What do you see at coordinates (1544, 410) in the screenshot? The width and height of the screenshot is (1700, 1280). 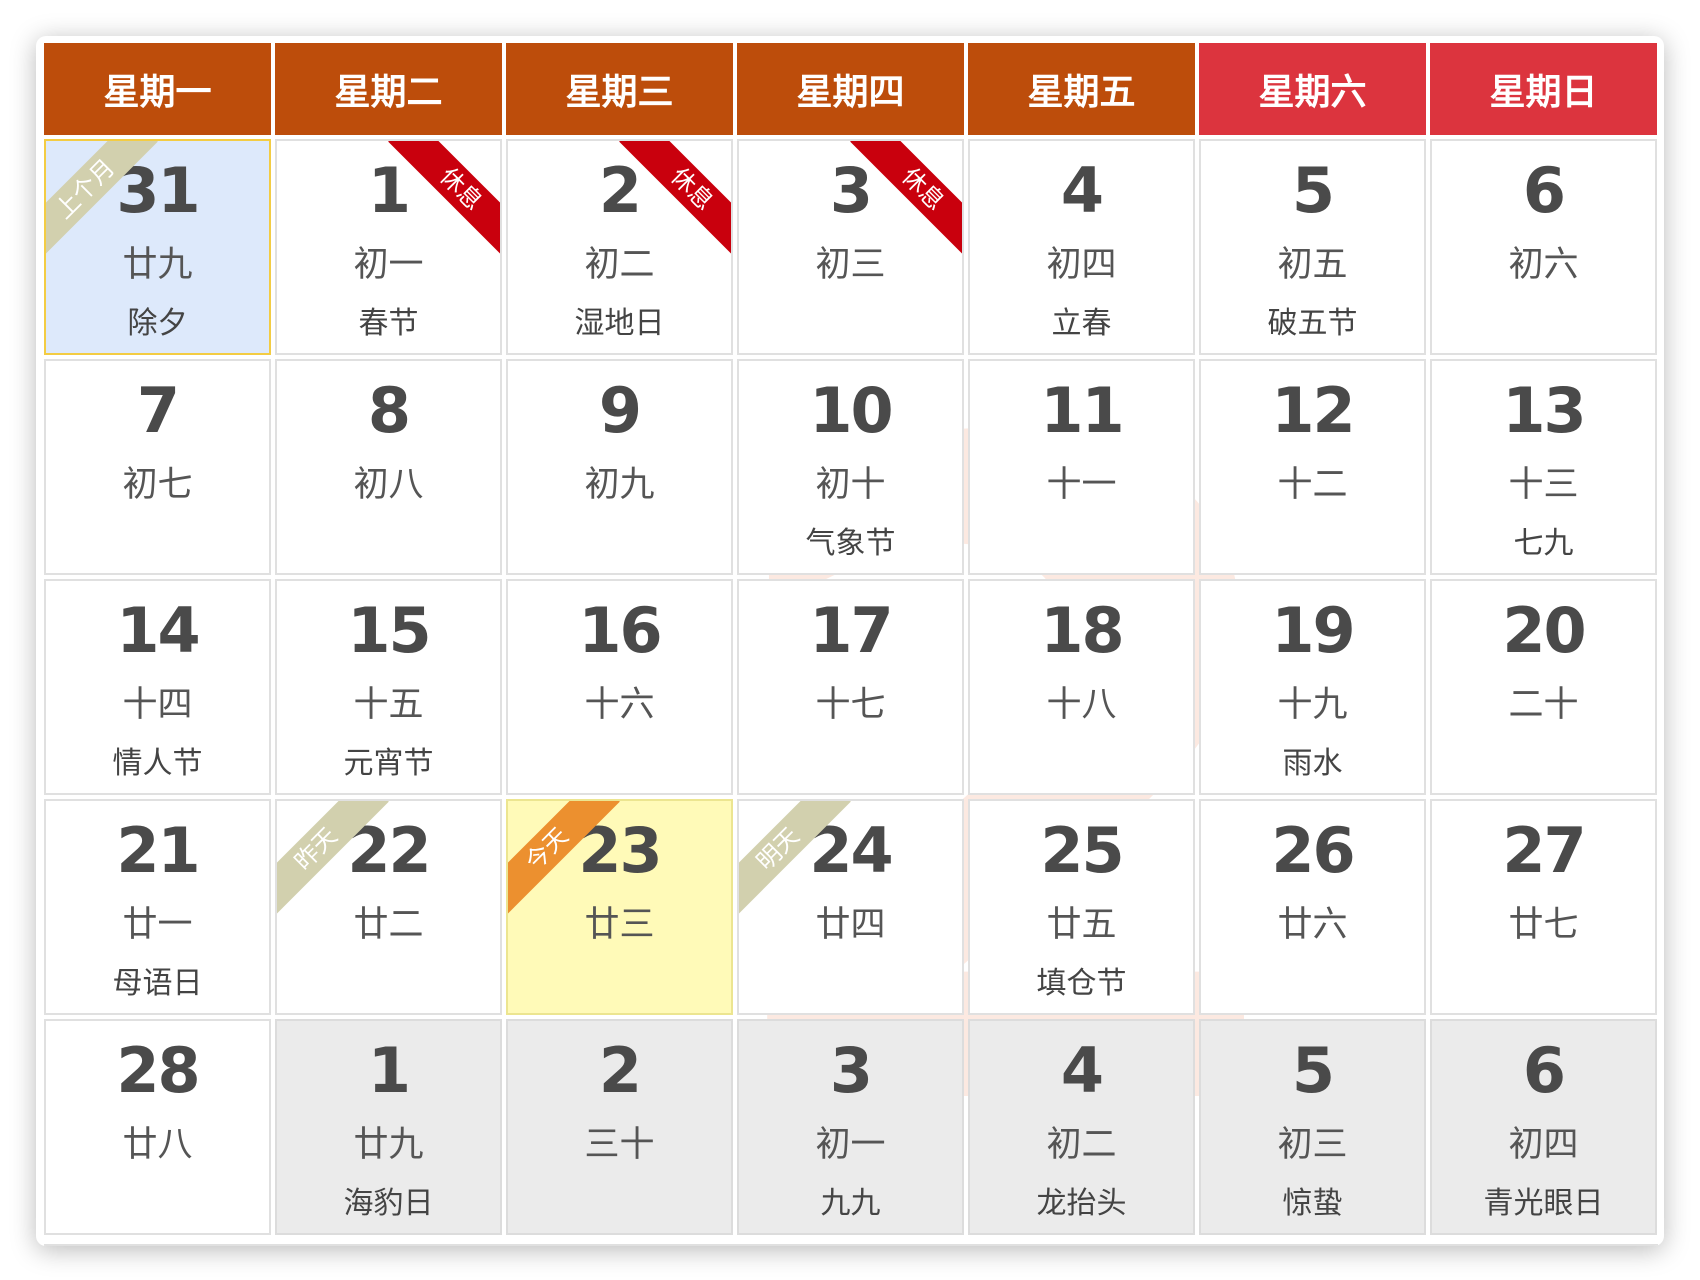 I see `day-number: 13` at bounding box center [1544, 410].